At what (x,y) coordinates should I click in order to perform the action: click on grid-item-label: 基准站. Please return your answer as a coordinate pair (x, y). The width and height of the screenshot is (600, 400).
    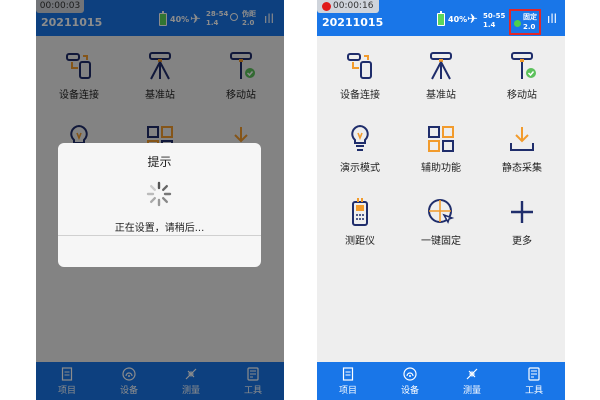
    Looking at the image, I should click on (441, 95).